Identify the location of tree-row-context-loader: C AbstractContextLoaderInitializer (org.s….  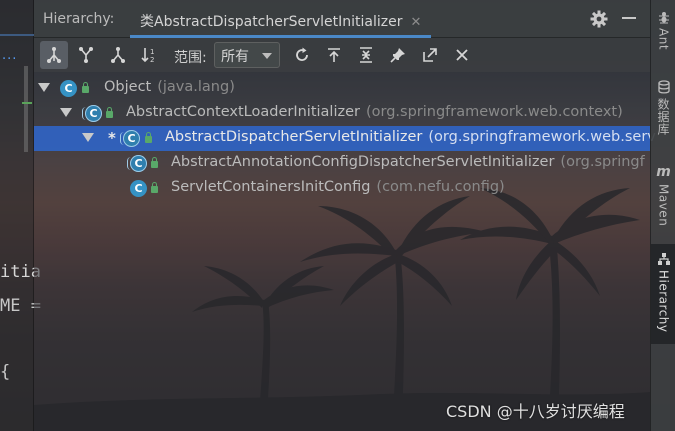
(342, 113).